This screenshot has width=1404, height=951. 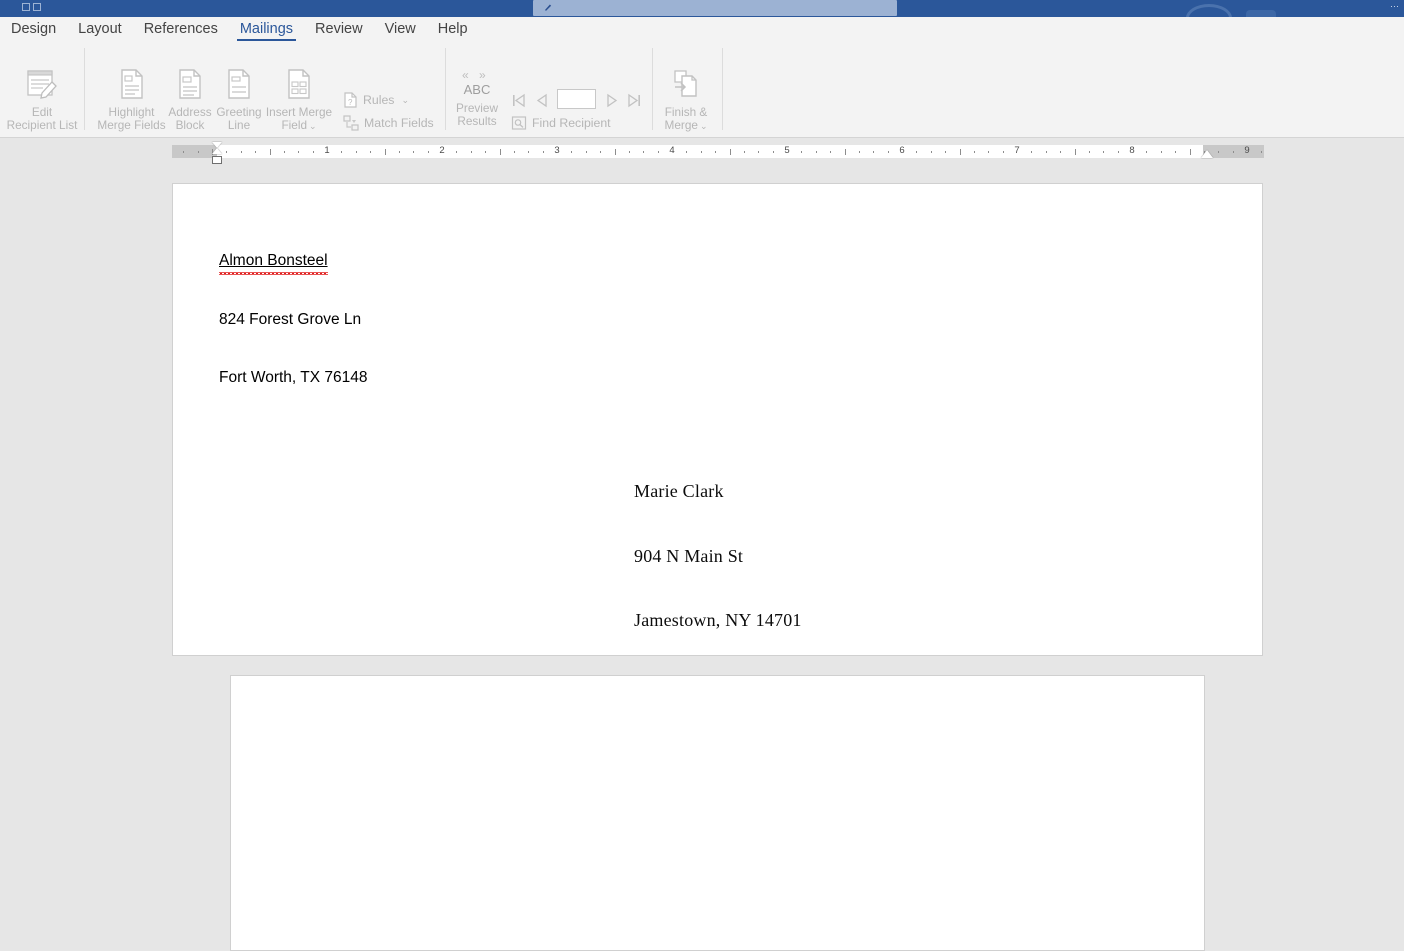 What do you see at coordinates (442, 150) in the screenshot?
I see `ruler-number: 2` at bounding box center [442, 150].